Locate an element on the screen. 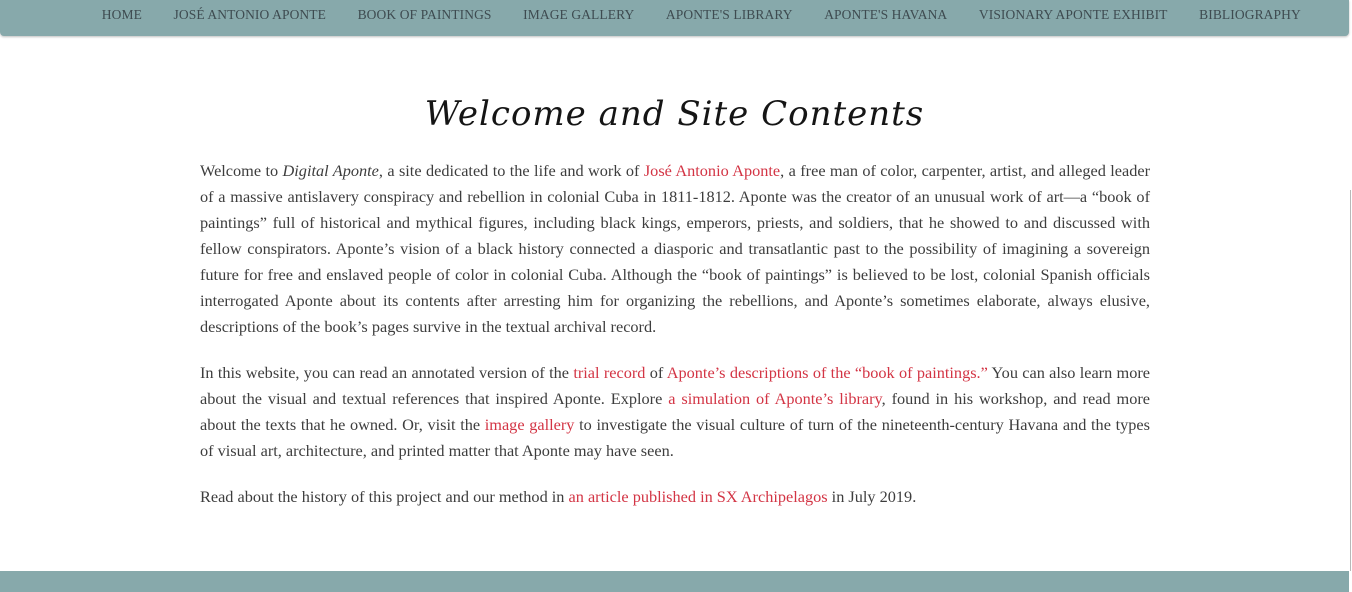  nav-item-image-gallery: IMAGE GALLERY is located at coordinates (578, 15).